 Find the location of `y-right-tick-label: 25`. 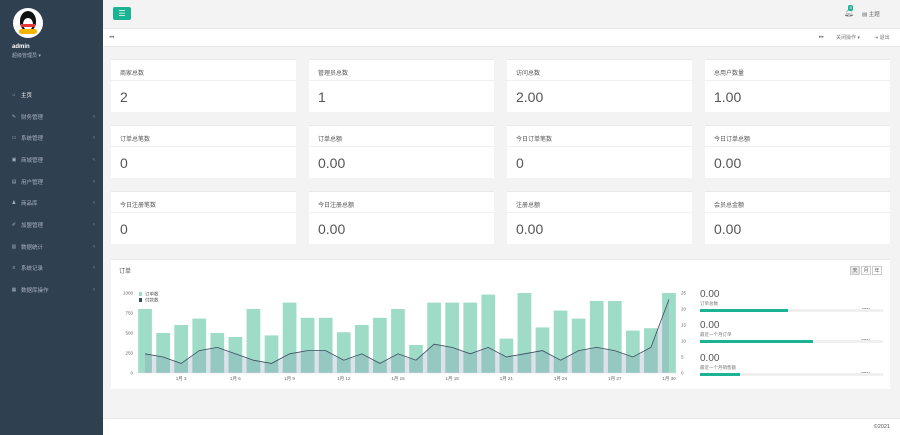

y-right-tick-label: 25 is located at coordinates (684, 293).